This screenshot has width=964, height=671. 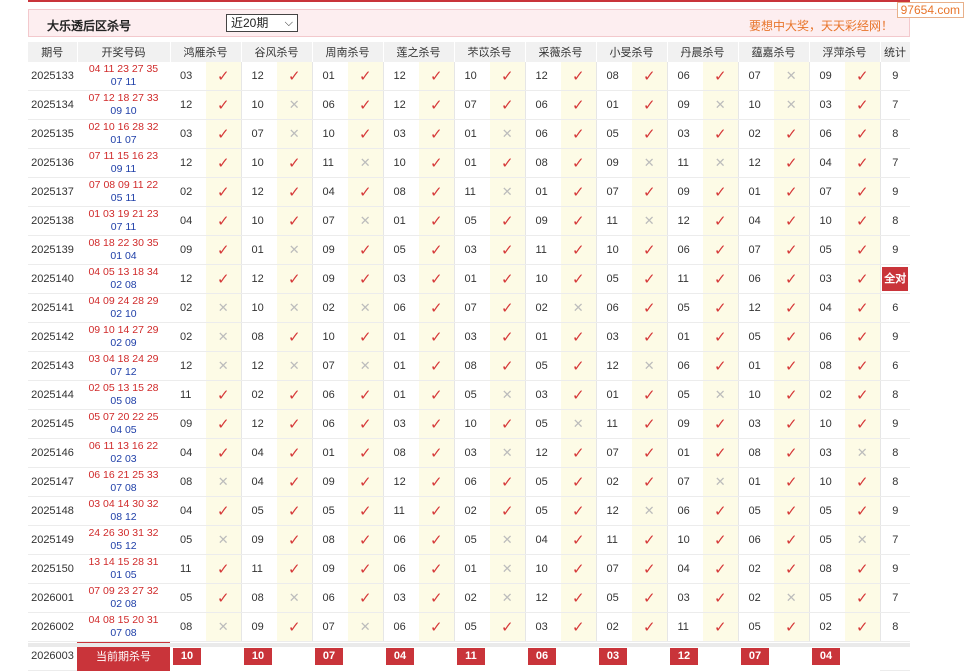 I want to click on column-header-expert: 采薇杀号, so click(x=561, y=52).